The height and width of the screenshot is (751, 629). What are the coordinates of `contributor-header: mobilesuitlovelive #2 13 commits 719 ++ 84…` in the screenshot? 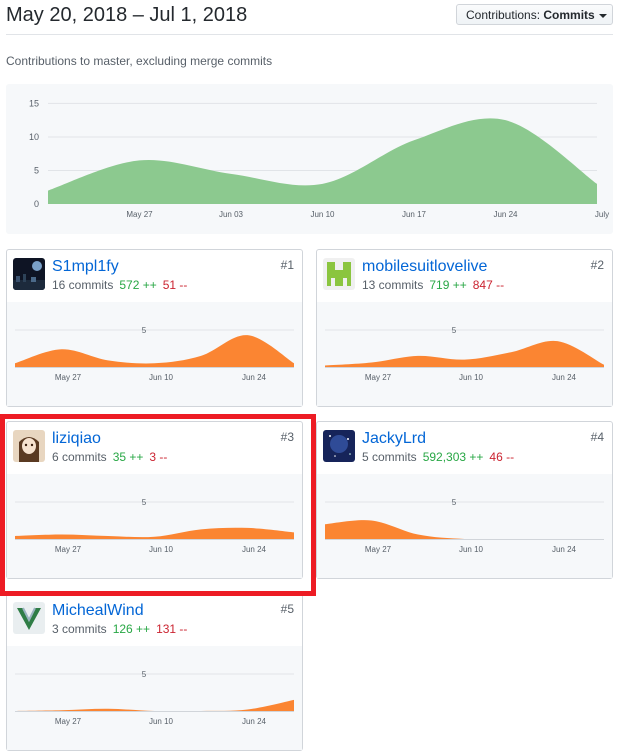 It's located at (464, 276).